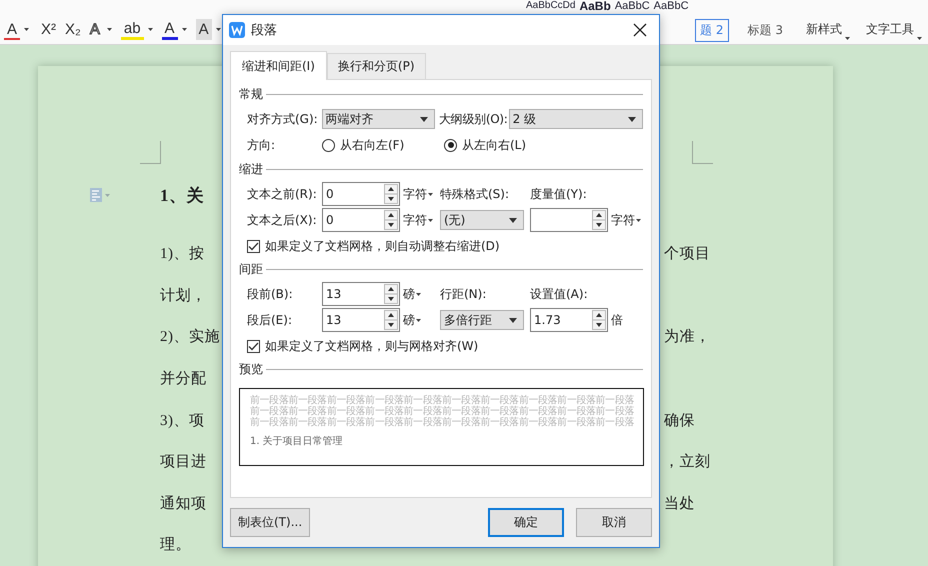 The height and width of the screenshot is (566, 928). What do you see at coordinates (820, 29) in the screenshot?
I see `new-style-button: 新样式` at bounding box center [820, 29].